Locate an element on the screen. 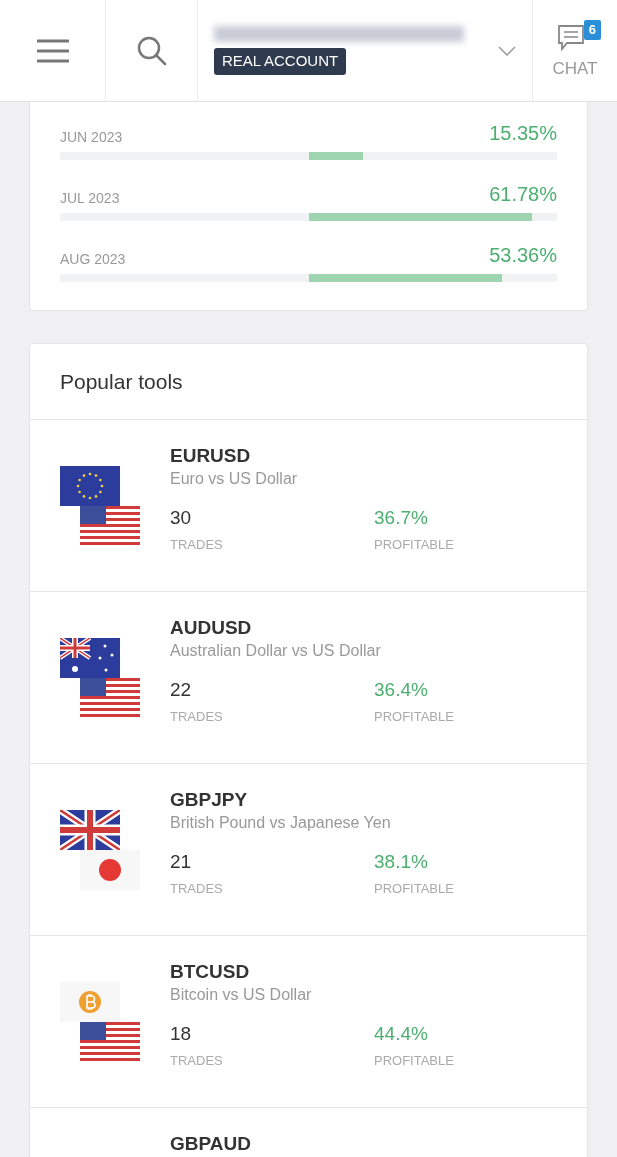 The height and width of the screenshot is (1157, 617). profitable-percent: 36.4% is located at coordinates (401, 690).